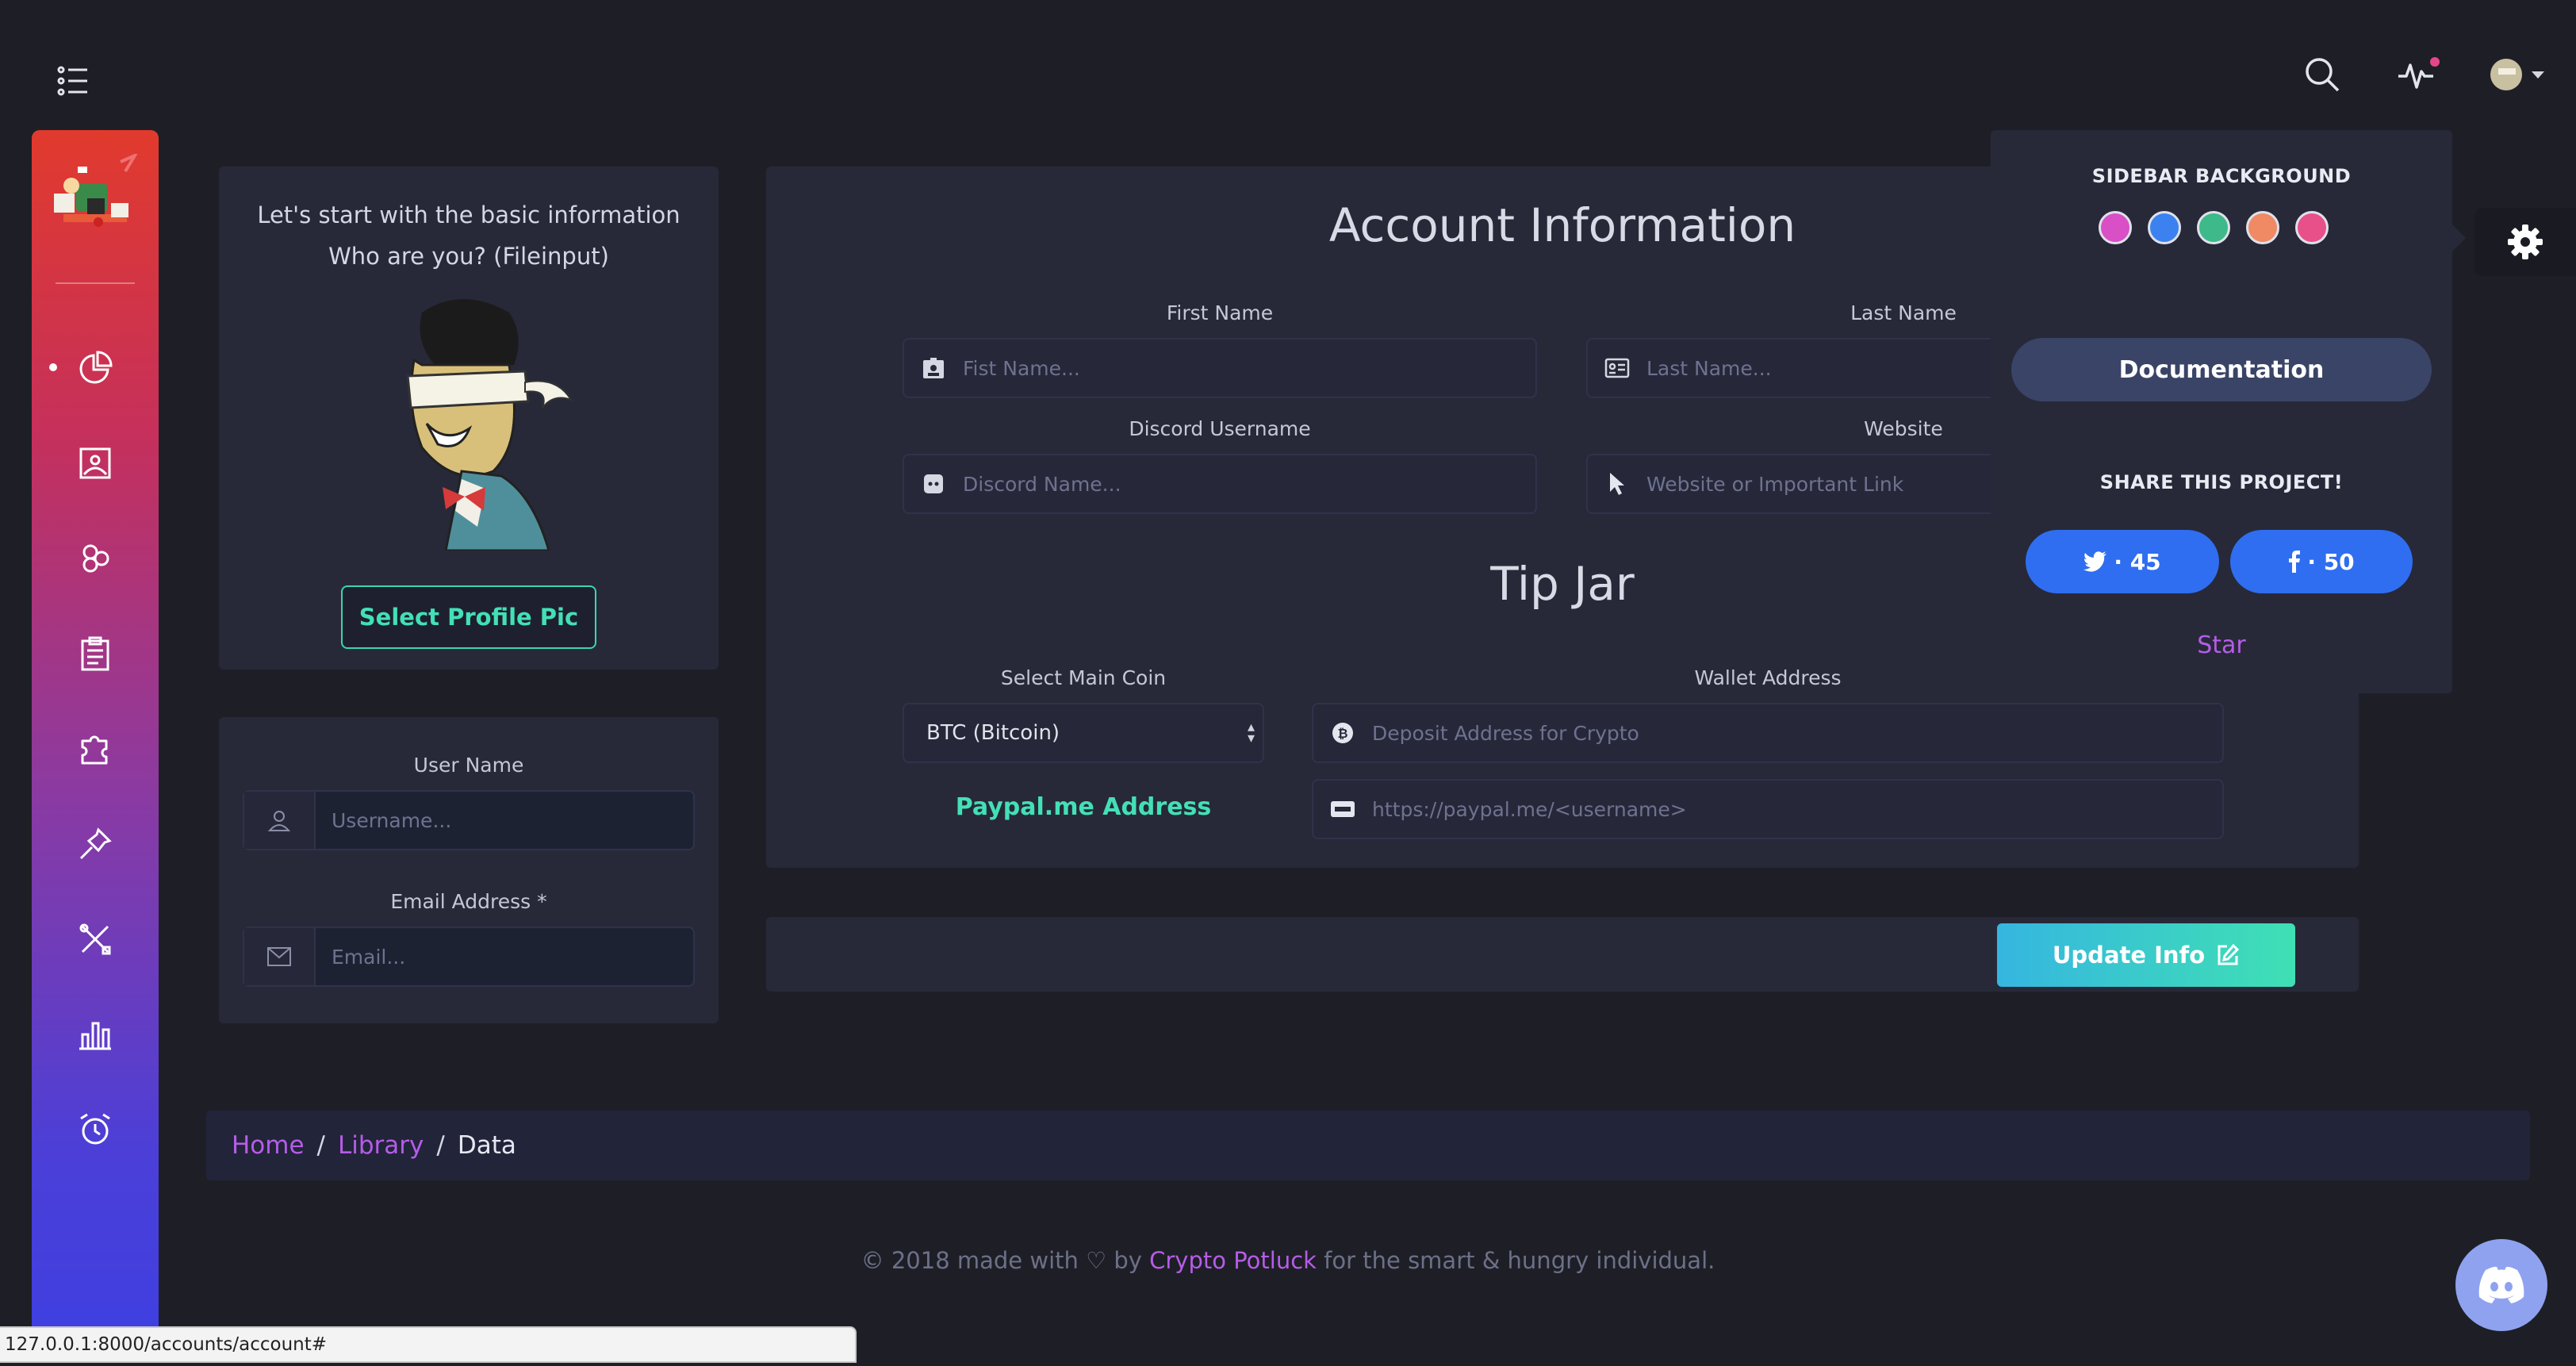 Image resolution: width=2576 pixels, height=1366 pixels. Describe the element at coordinates (2262, 228) in the screenshot. I see `swatch-orange` at that location.